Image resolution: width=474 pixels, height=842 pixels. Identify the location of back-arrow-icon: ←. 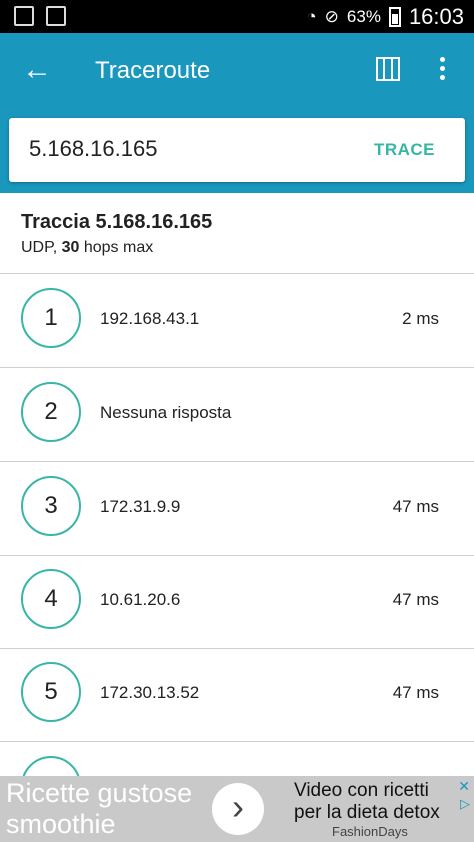
(37, 70).